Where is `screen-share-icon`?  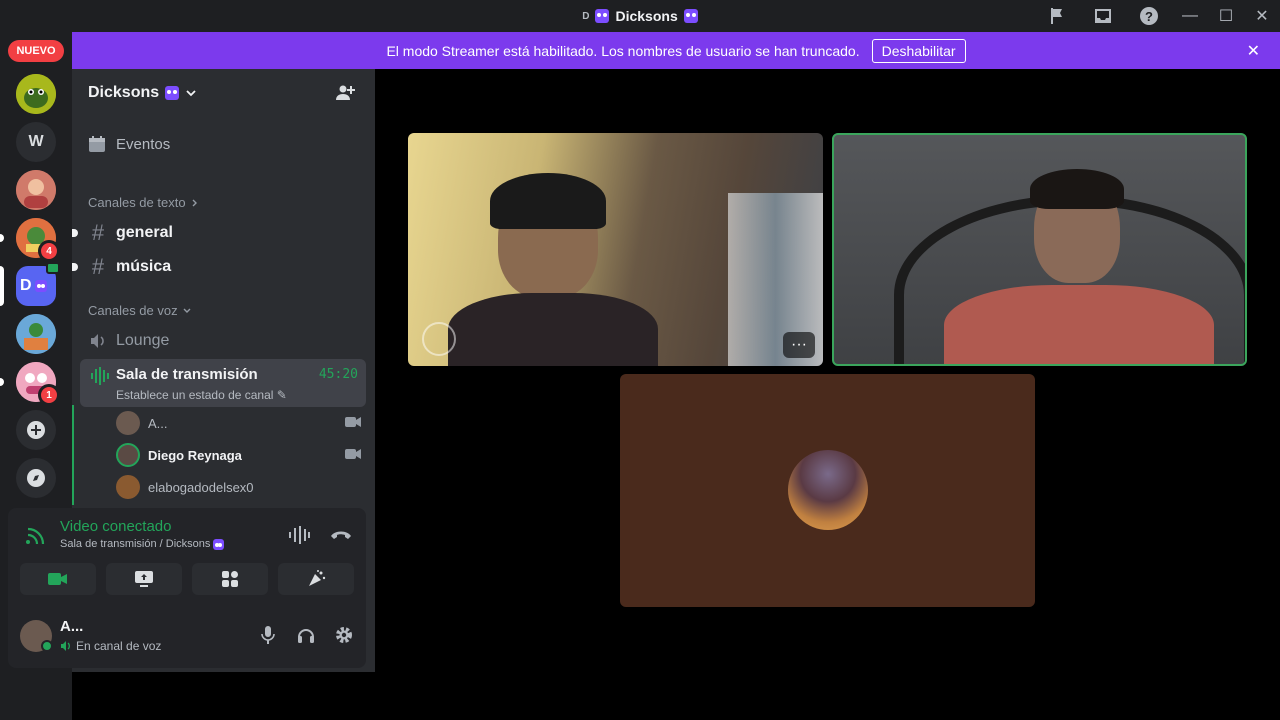
screen-share-icon is located at coordinates (144, 579).